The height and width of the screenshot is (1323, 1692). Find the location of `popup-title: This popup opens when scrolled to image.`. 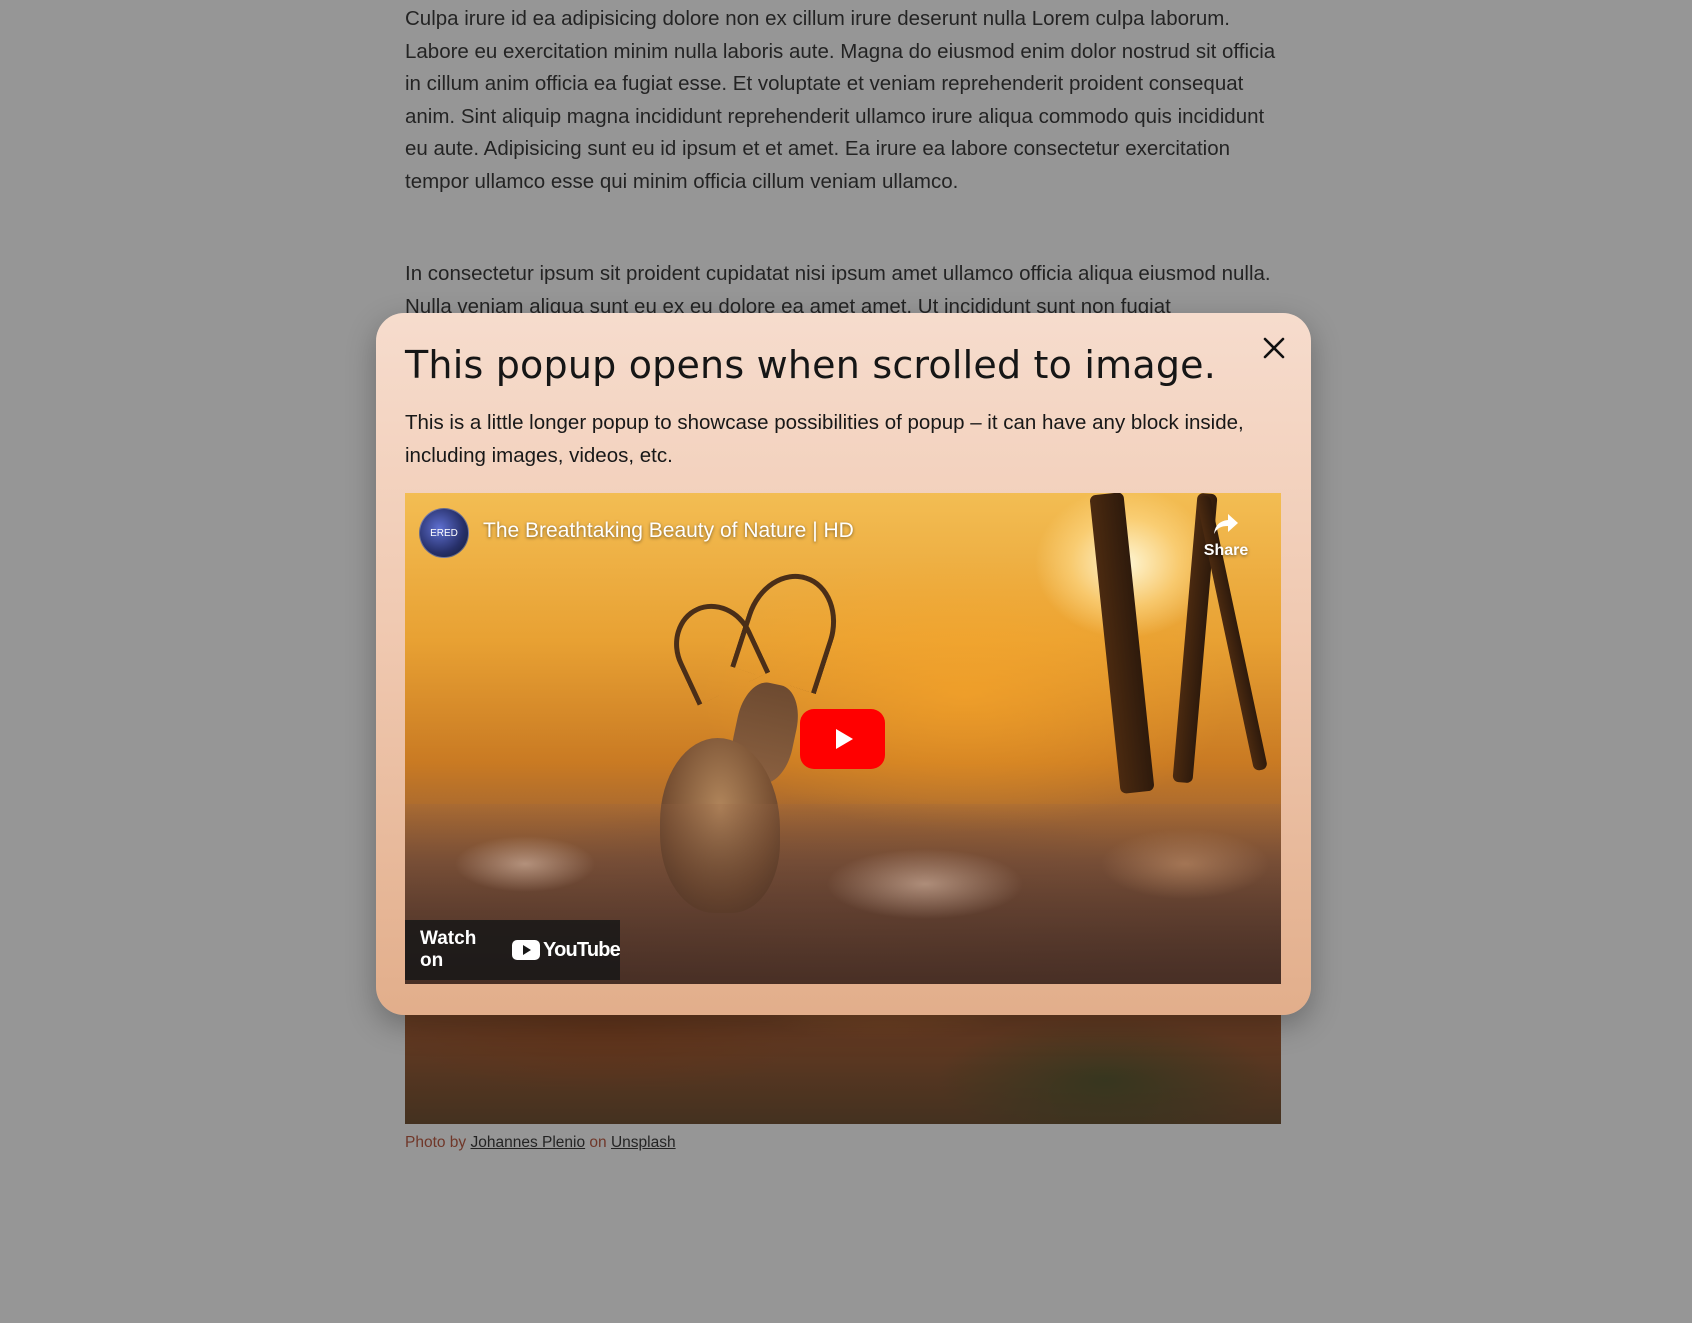

popup-title: This popup opens when scrolled to image. is located at coordinates (811, 365).